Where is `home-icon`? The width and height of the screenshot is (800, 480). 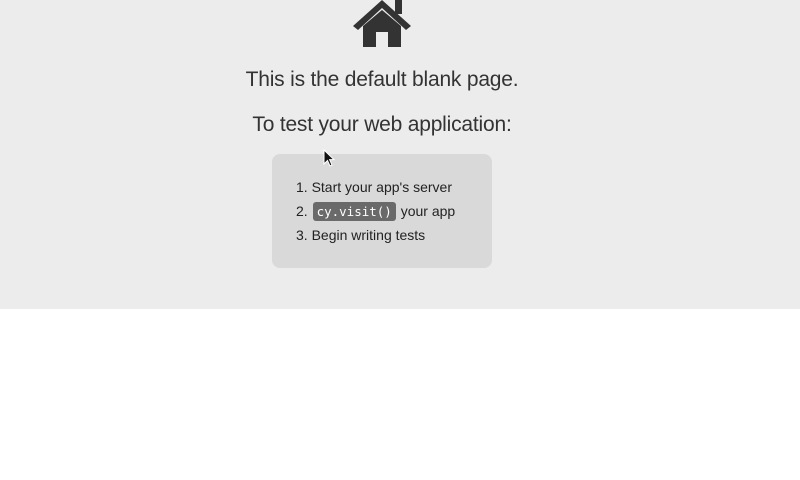 home-icon is located at coordinates (382, 23).